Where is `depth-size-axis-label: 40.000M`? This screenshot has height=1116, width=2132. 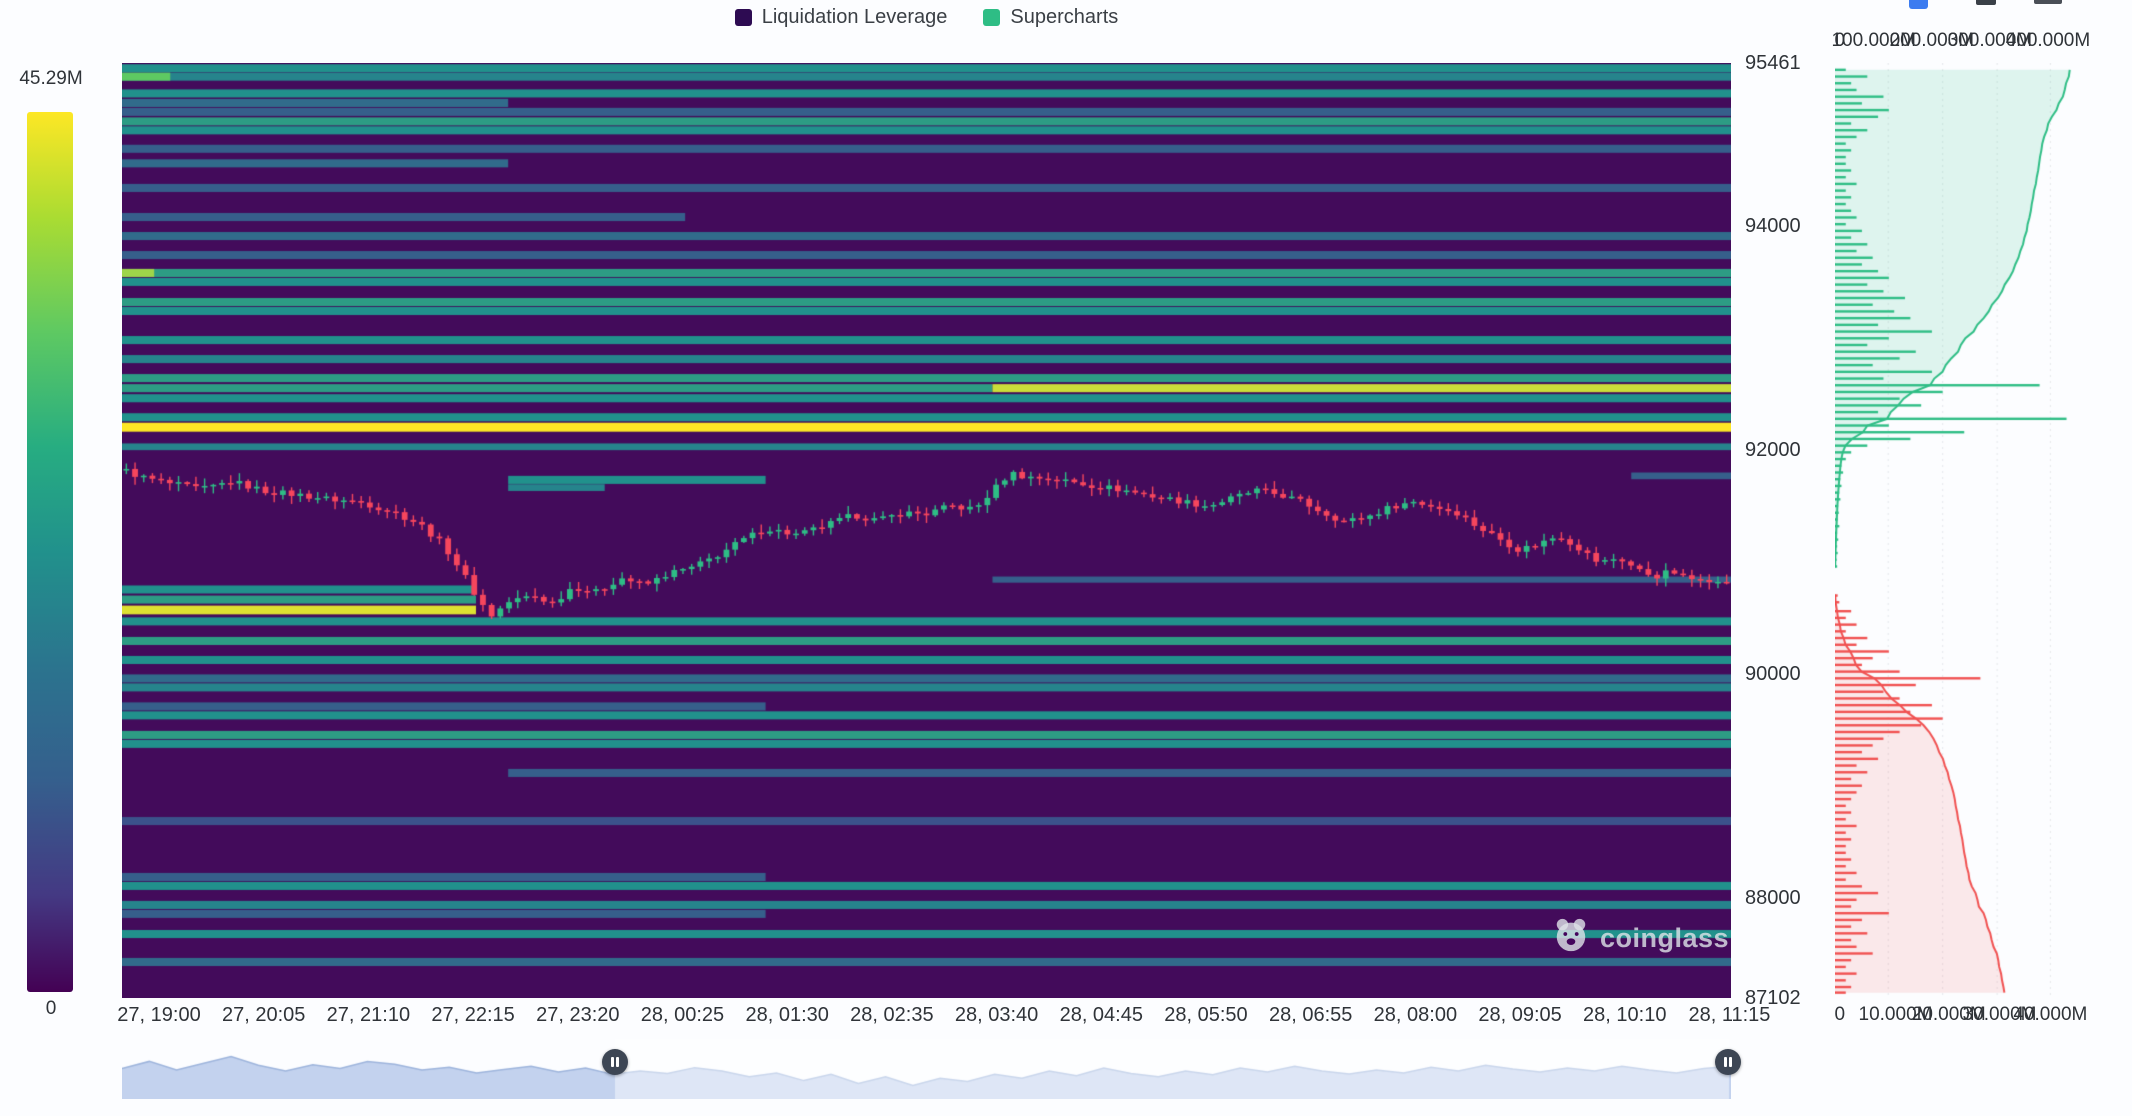 depth-size-axis-label: 40.000M is located at coordinates (2050, 1014).